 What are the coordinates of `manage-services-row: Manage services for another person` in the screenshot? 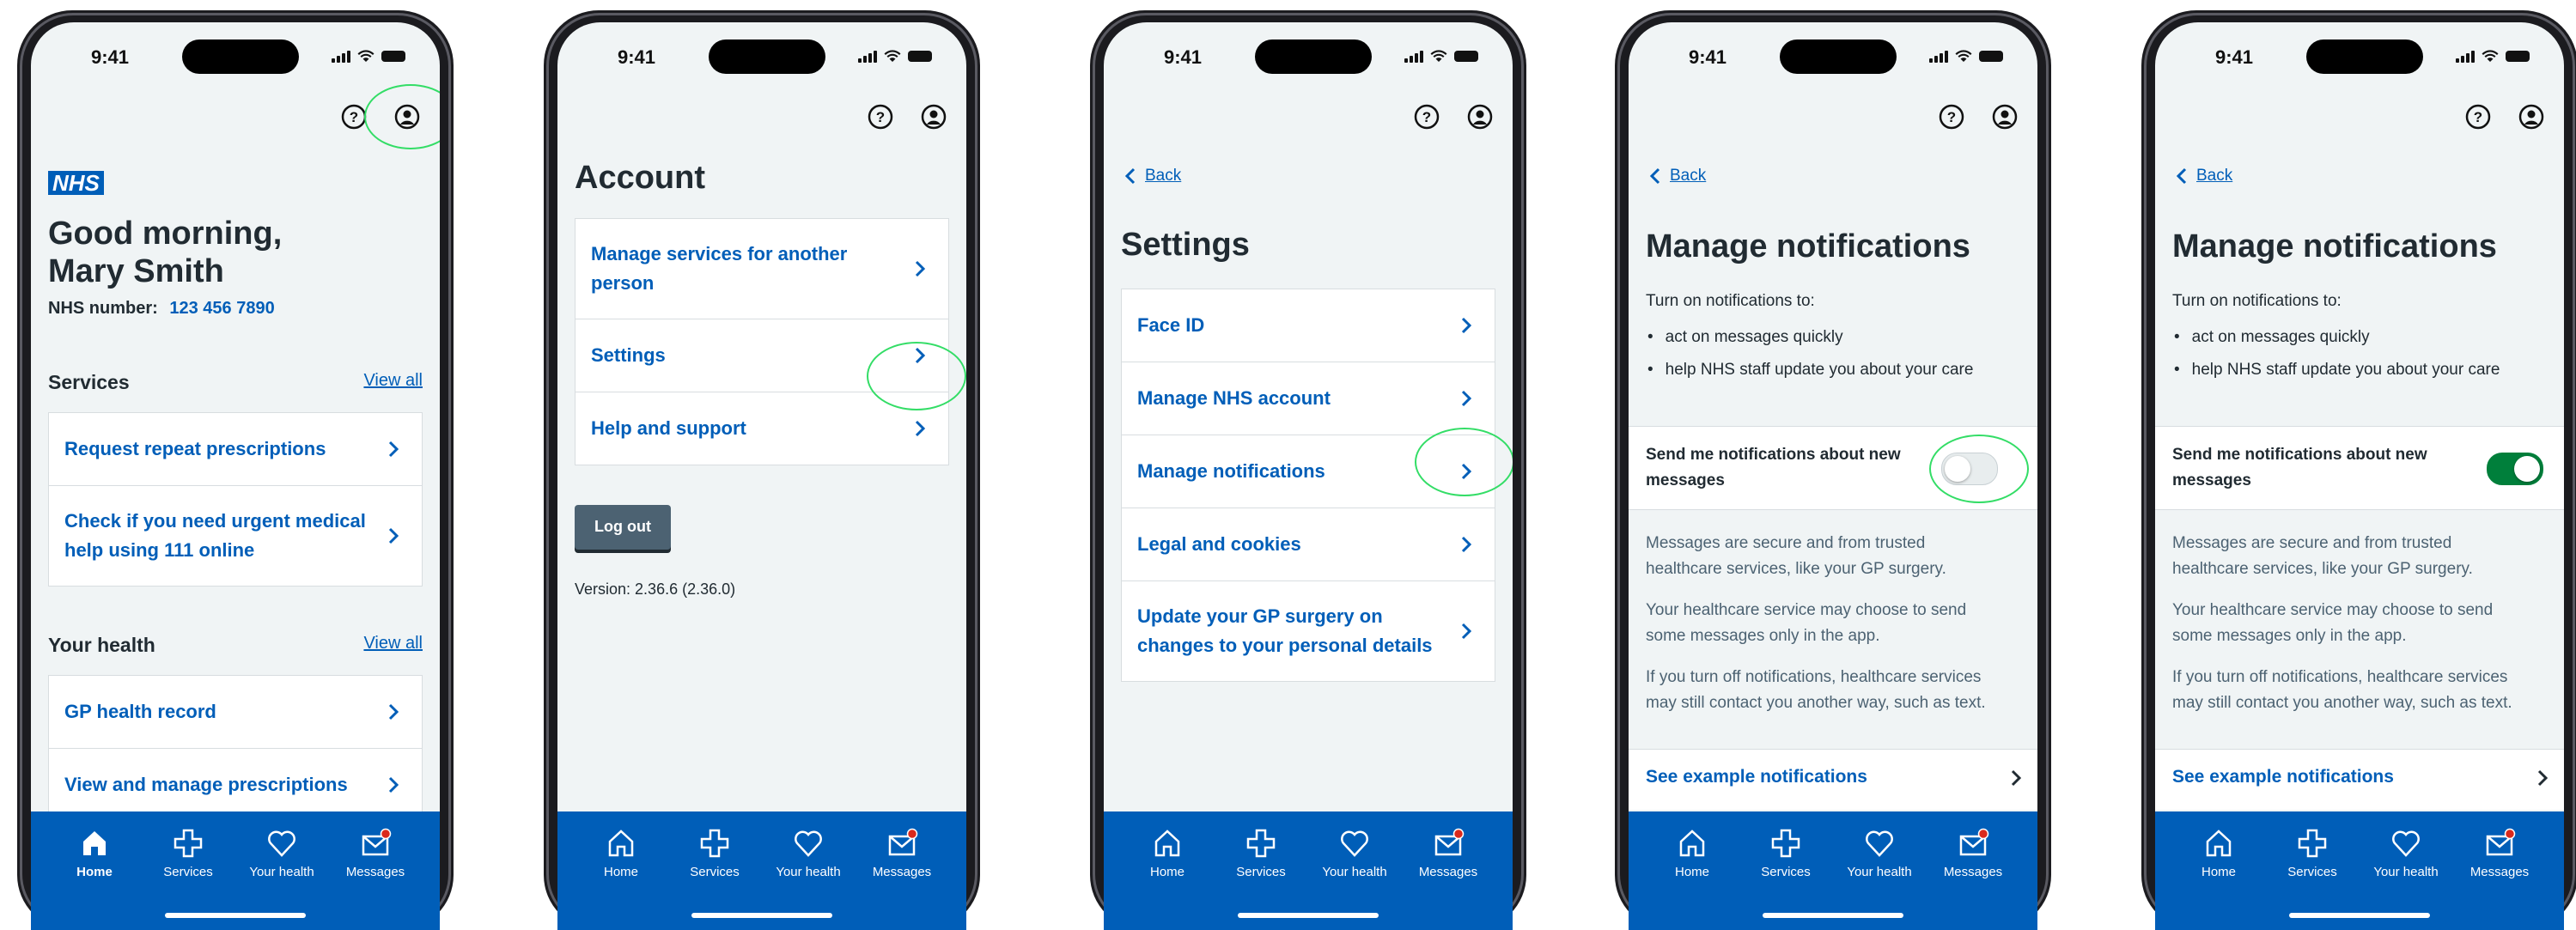 It's located at (761, 269).